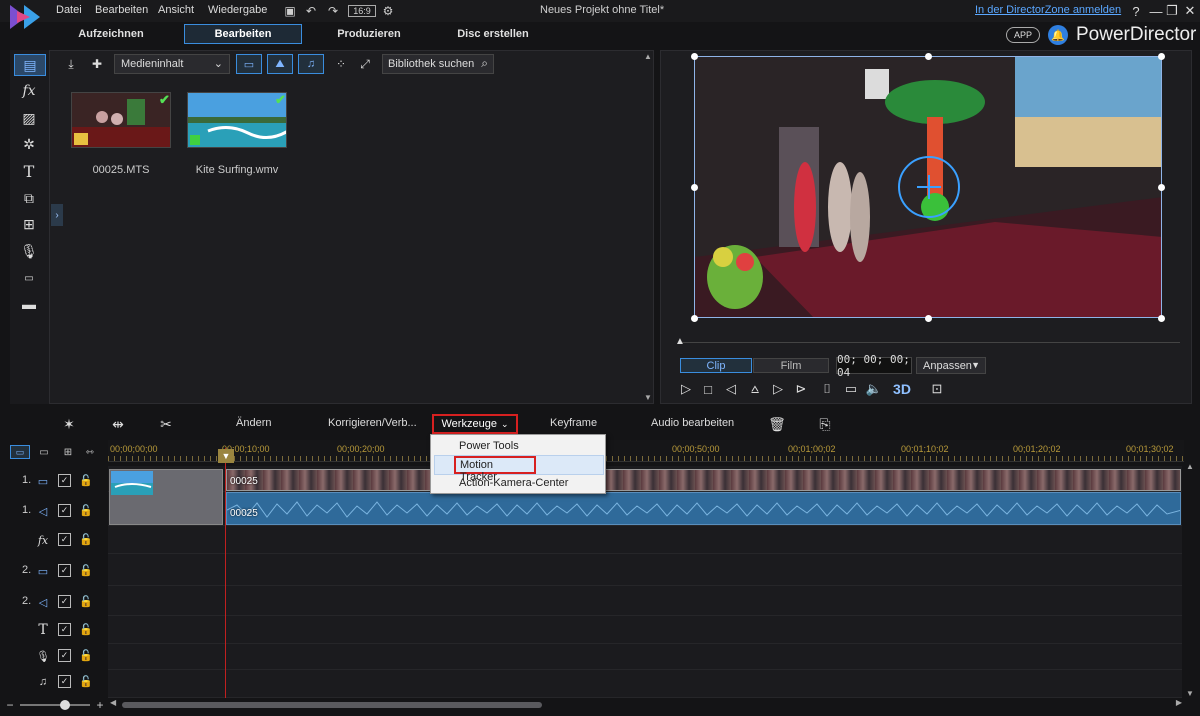  What do you see at coordinates (438, 64) in the screenshot?
I see `library-search-input: Bibliothek suchen ⌕` at bounding box center [438, 64].